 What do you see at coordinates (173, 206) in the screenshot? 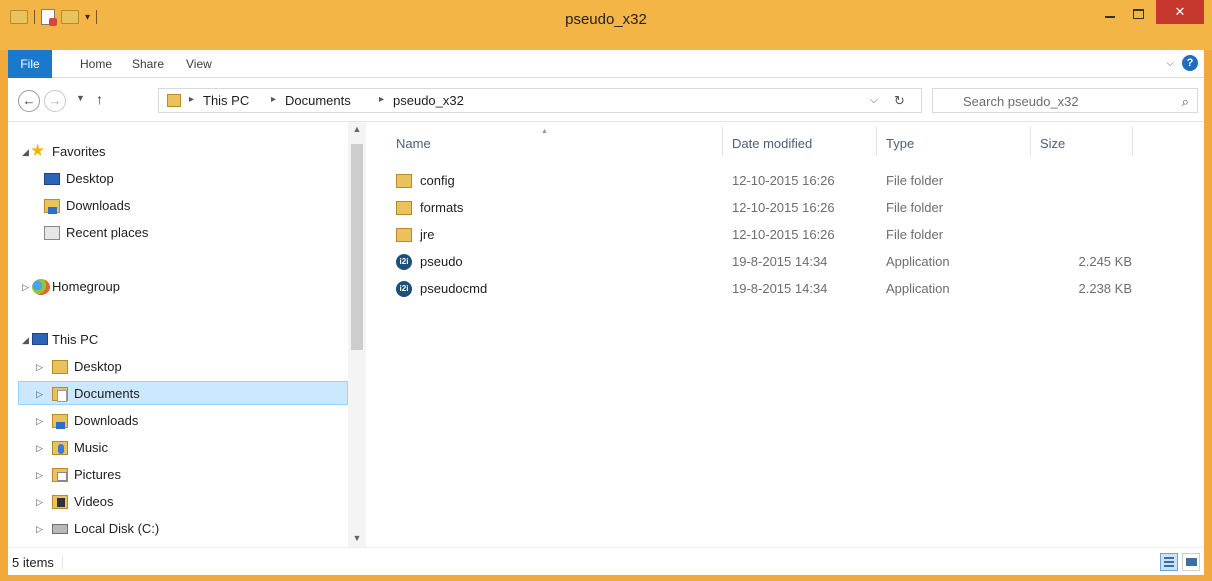
I see `nav-item-favorites-downloads: Downloads` at bounding box center [173, 206].